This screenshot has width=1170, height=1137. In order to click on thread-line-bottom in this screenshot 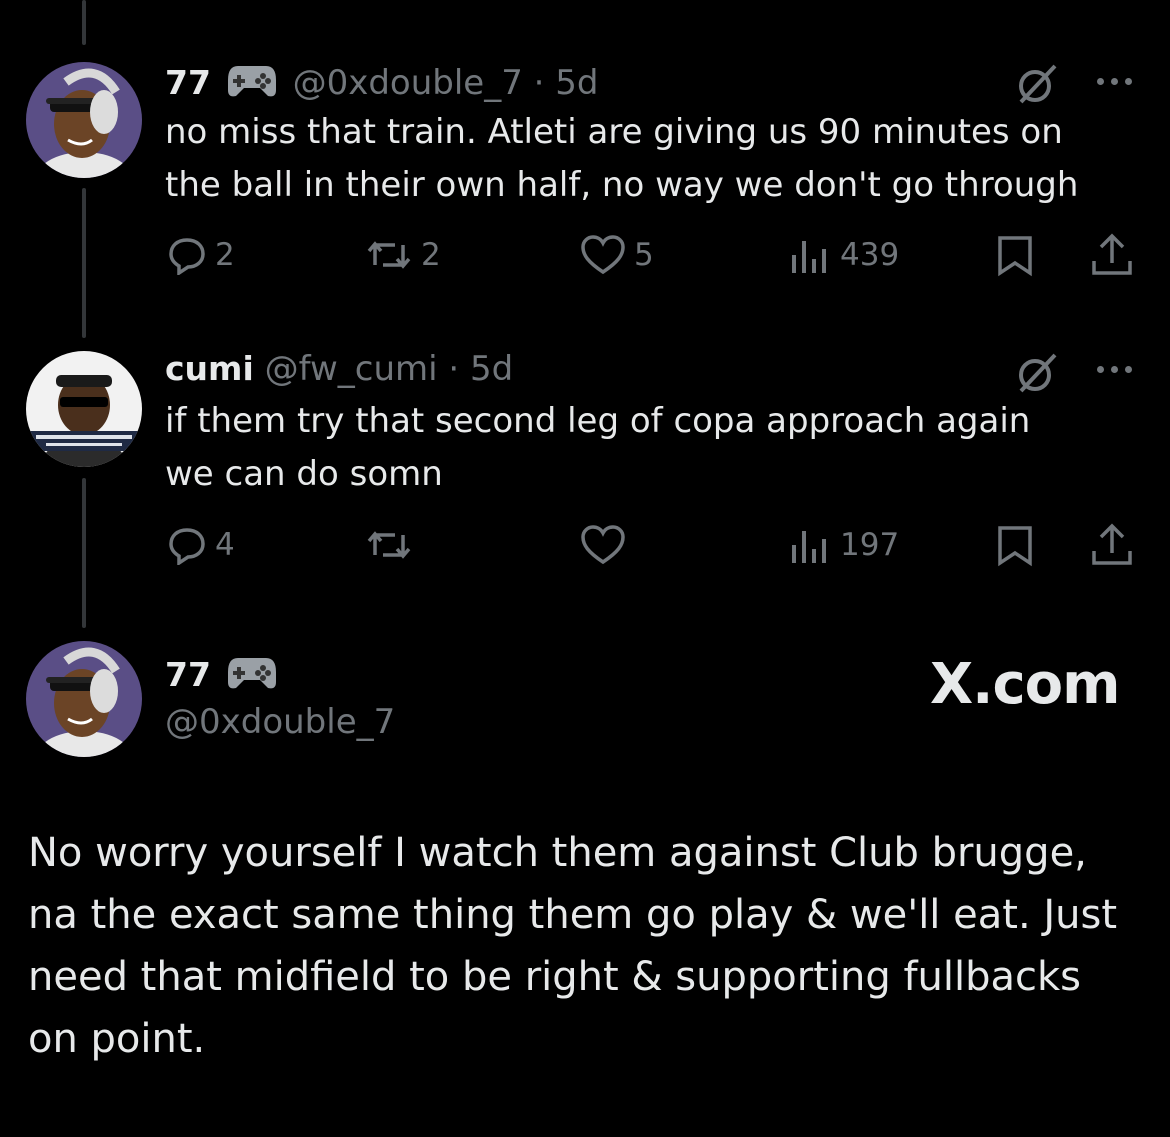, I will do `click(84, 553)`.